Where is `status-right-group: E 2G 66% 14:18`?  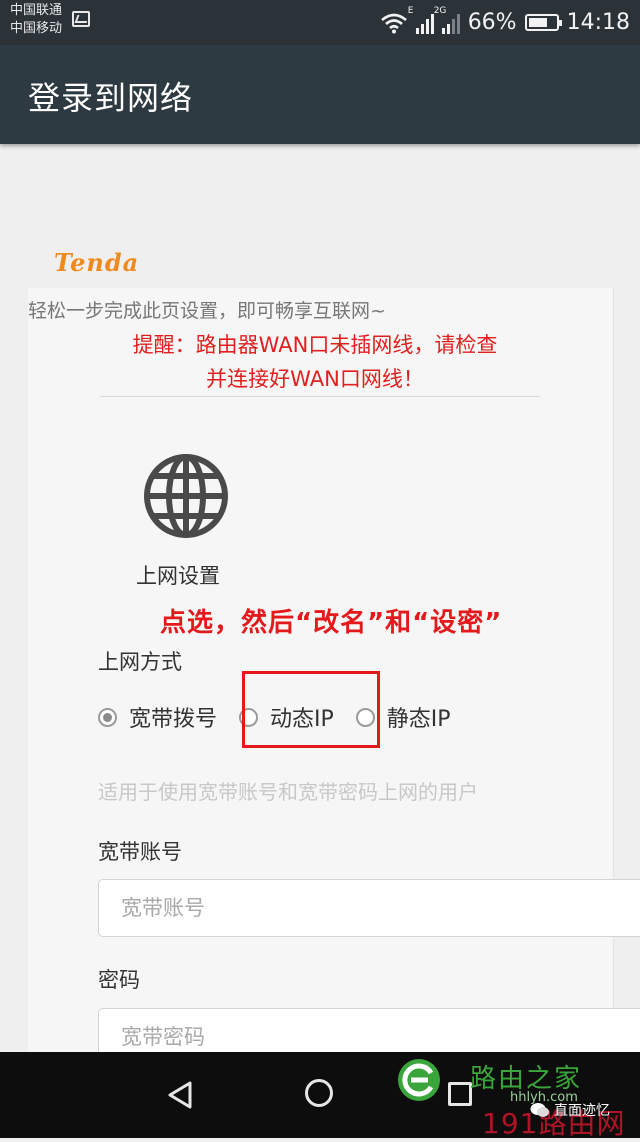
status-right-group: E 2G 66% 14:18 is located at coordinates (505, 22).